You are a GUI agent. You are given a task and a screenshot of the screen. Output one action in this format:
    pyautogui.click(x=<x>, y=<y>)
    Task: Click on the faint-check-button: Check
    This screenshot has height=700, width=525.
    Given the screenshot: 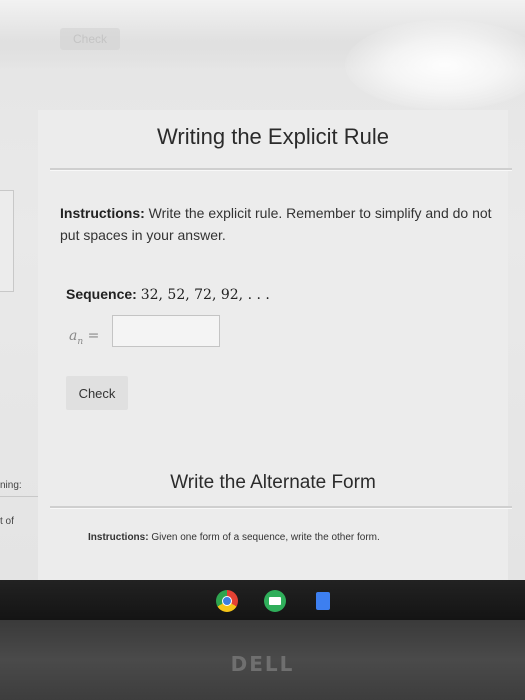 What is the action you would take?
    pyautogui.click(x=90, y=39)
    